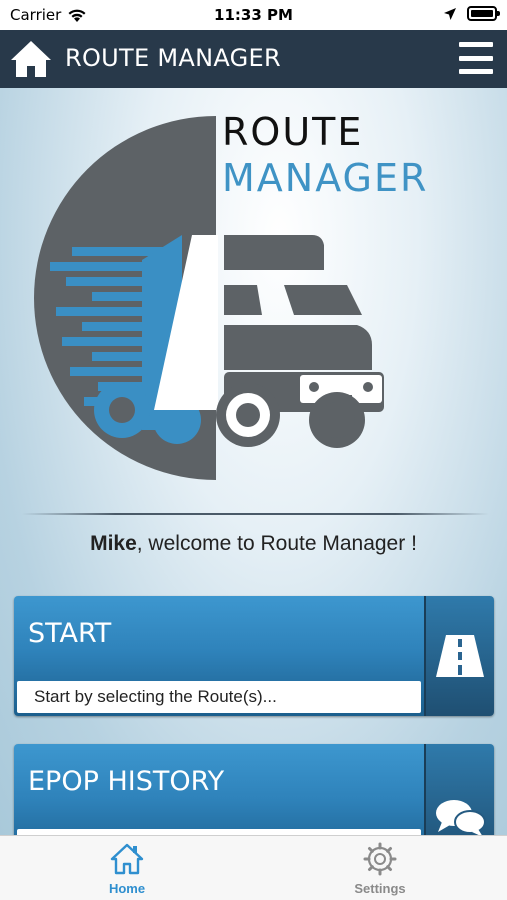 The image size is (507, 900). Describe the element at coordinates (173, 58) in the screenshot. I see `header-title: ROUTE MANAGER` at that location.